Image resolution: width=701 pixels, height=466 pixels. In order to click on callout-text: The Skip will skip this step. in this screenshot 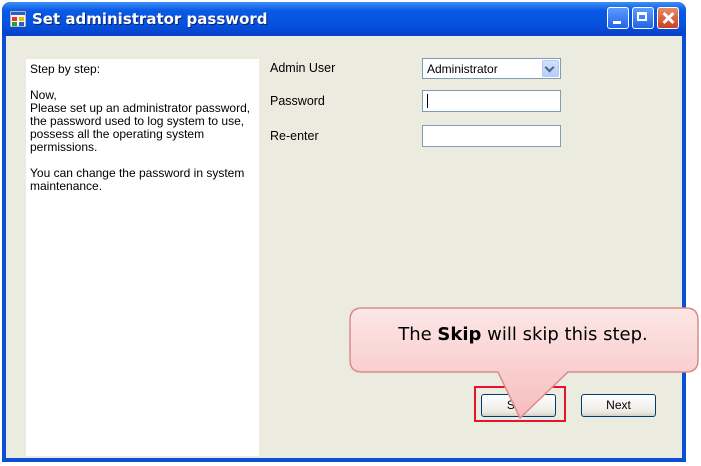, I will do `click(523, 334)`.